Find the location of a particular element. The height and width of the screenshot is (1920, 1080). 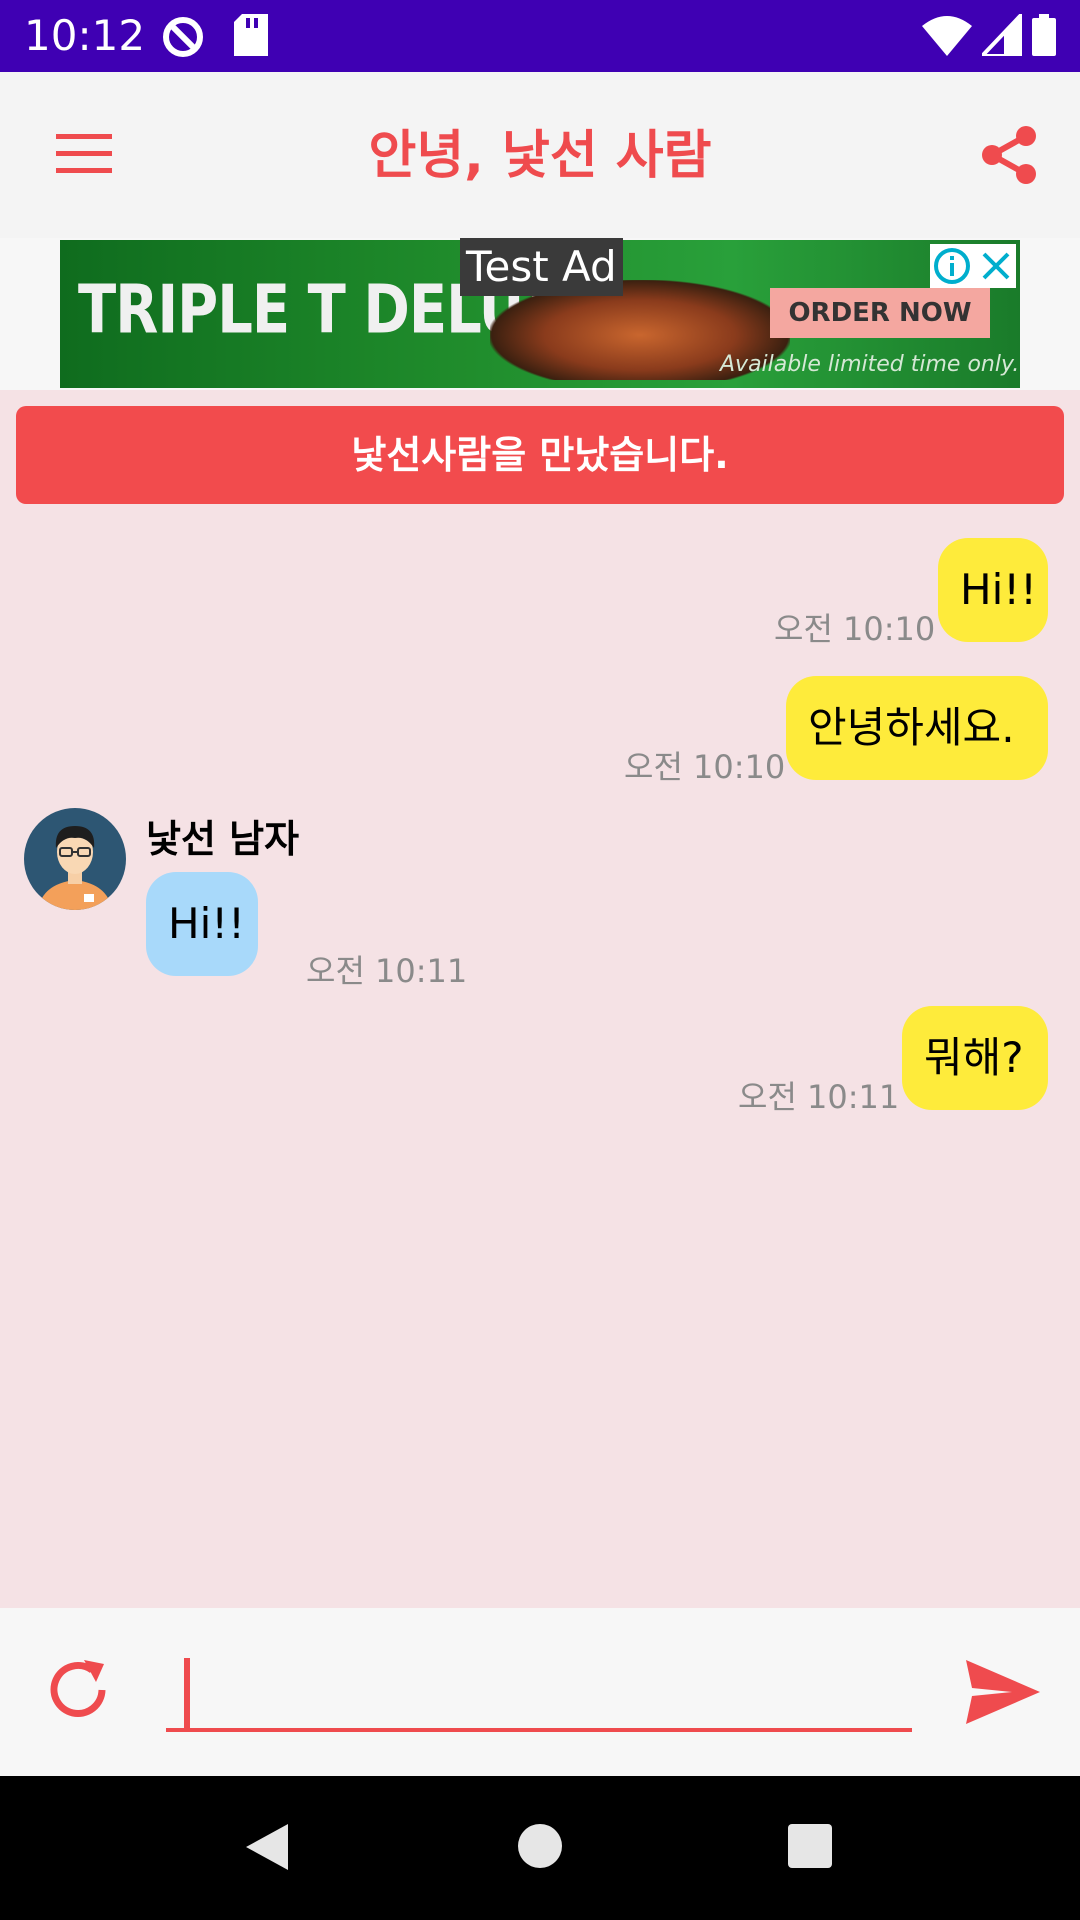

sender-name: 낯선 남자 is located at coordinates (223, 839).